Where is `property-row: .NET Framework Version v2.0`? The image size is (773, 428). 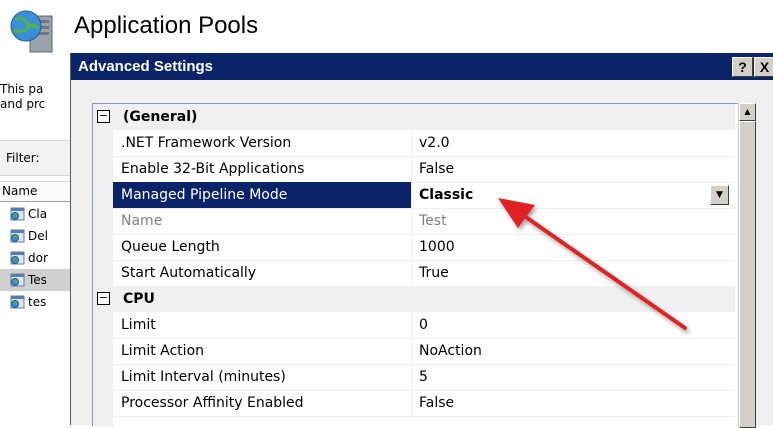
property-row: .NET Framework Version v2.0 is located at coordinates (424, 143).